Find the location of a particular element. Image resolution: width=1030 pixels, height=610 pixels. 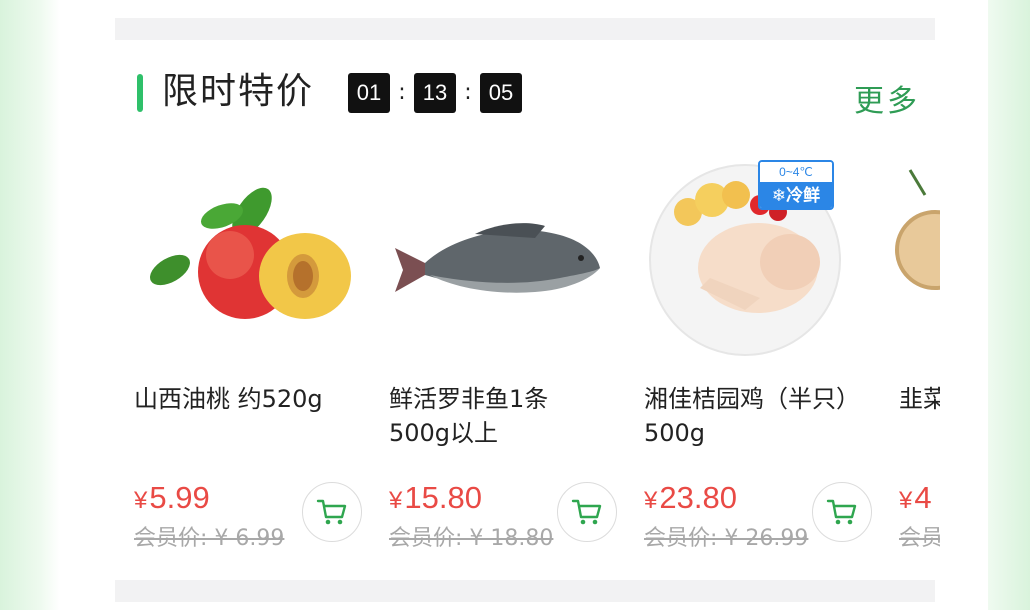

product-name: 韭菜 is located at coordinates (919, 399).